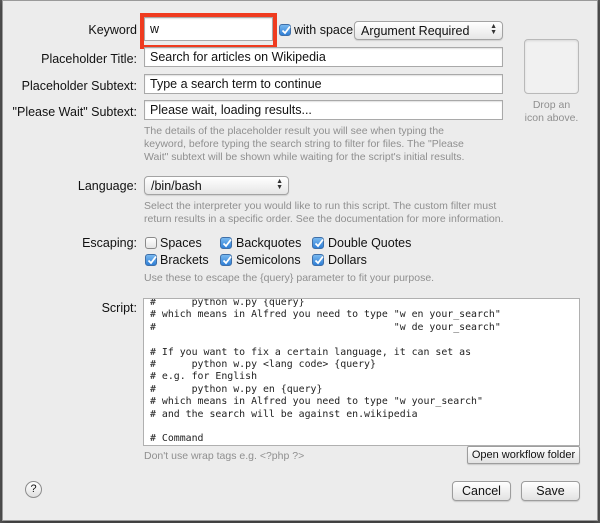  I want to click on language-popup: /bin/bash ▲ ▼, so click(216, 185).